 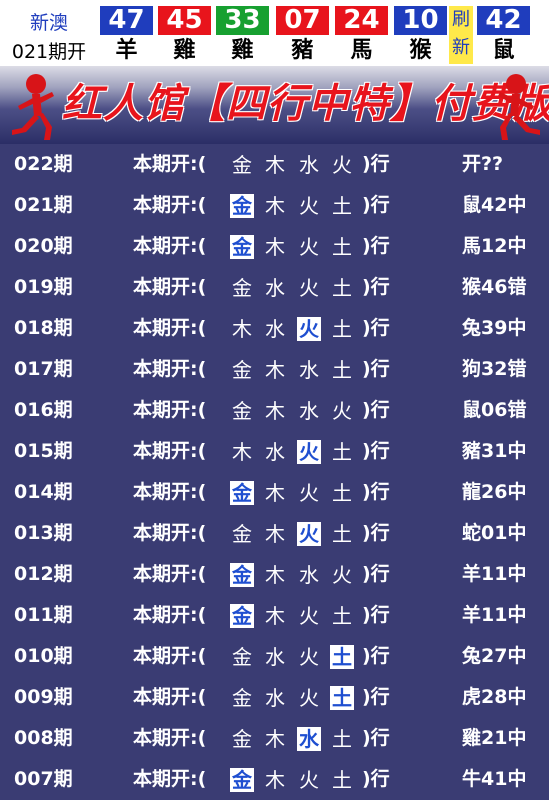 I want to click on ball-number: 45, so click(x=184, y=20).